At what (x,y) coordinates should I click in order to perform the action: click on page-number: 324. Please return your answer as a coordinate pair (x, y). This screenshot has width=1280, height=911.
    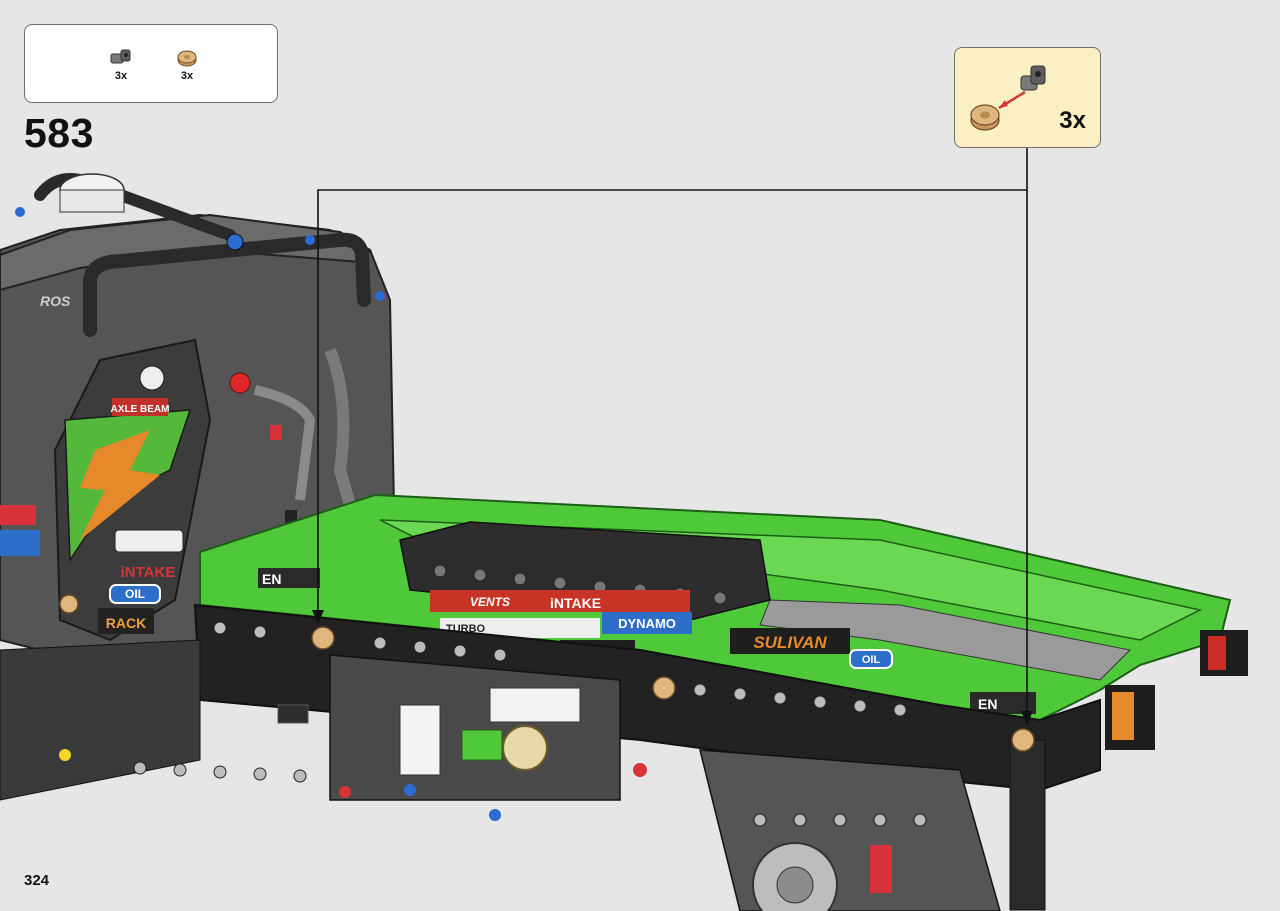
    Looking at the image, I should click on (37, 880).